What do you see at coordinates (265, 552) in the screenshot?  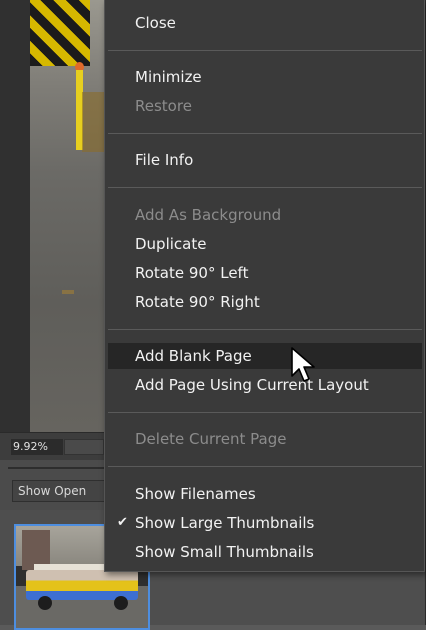 I see `menu-item-show-small-thumbnails: Show Small Thumbnails` at bounding box center [265, 552].